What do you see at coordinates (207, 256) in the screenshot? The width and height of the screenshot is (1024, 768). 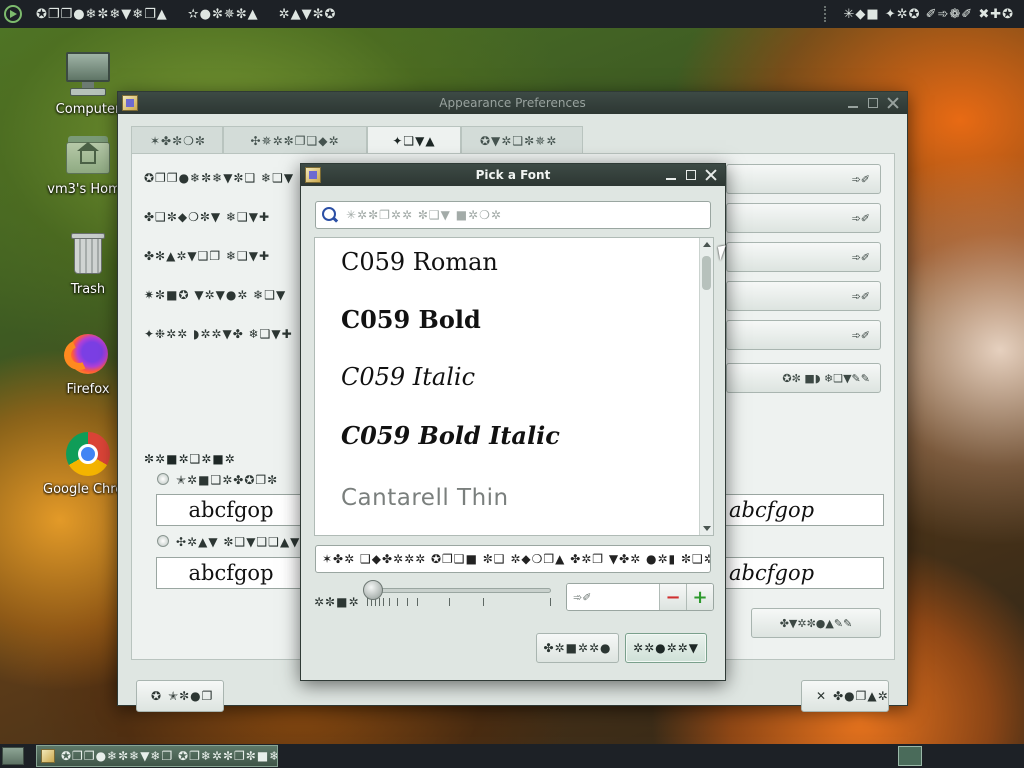 I see `desktop-font-label: ✤✻▲✲▼❑❐ ❄❑▼✚` at bounding box center [207, 256].